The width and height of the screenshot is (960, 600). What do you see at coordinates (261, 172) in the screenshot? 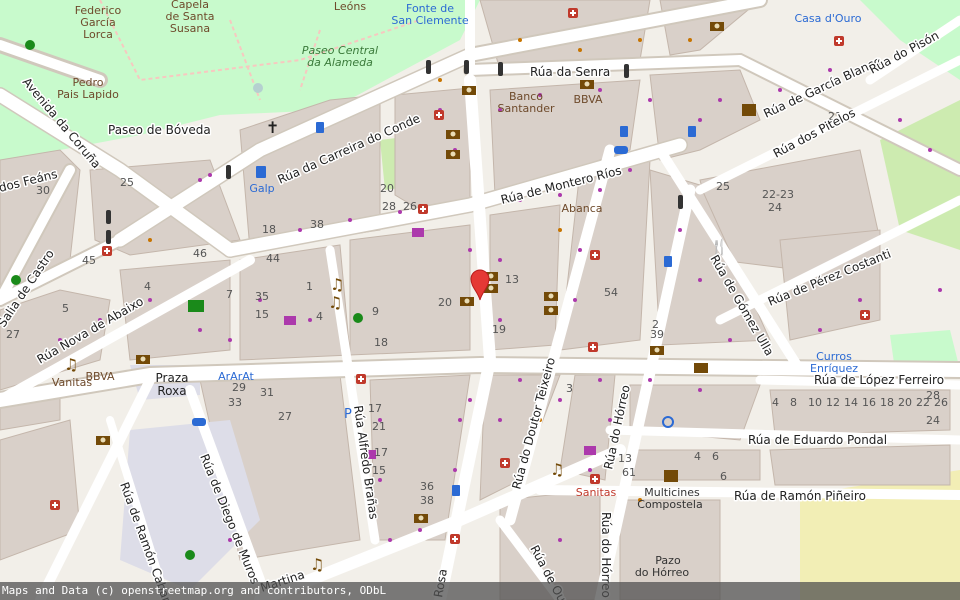
I see `fuel-icon` at bounding box center [261, 172].